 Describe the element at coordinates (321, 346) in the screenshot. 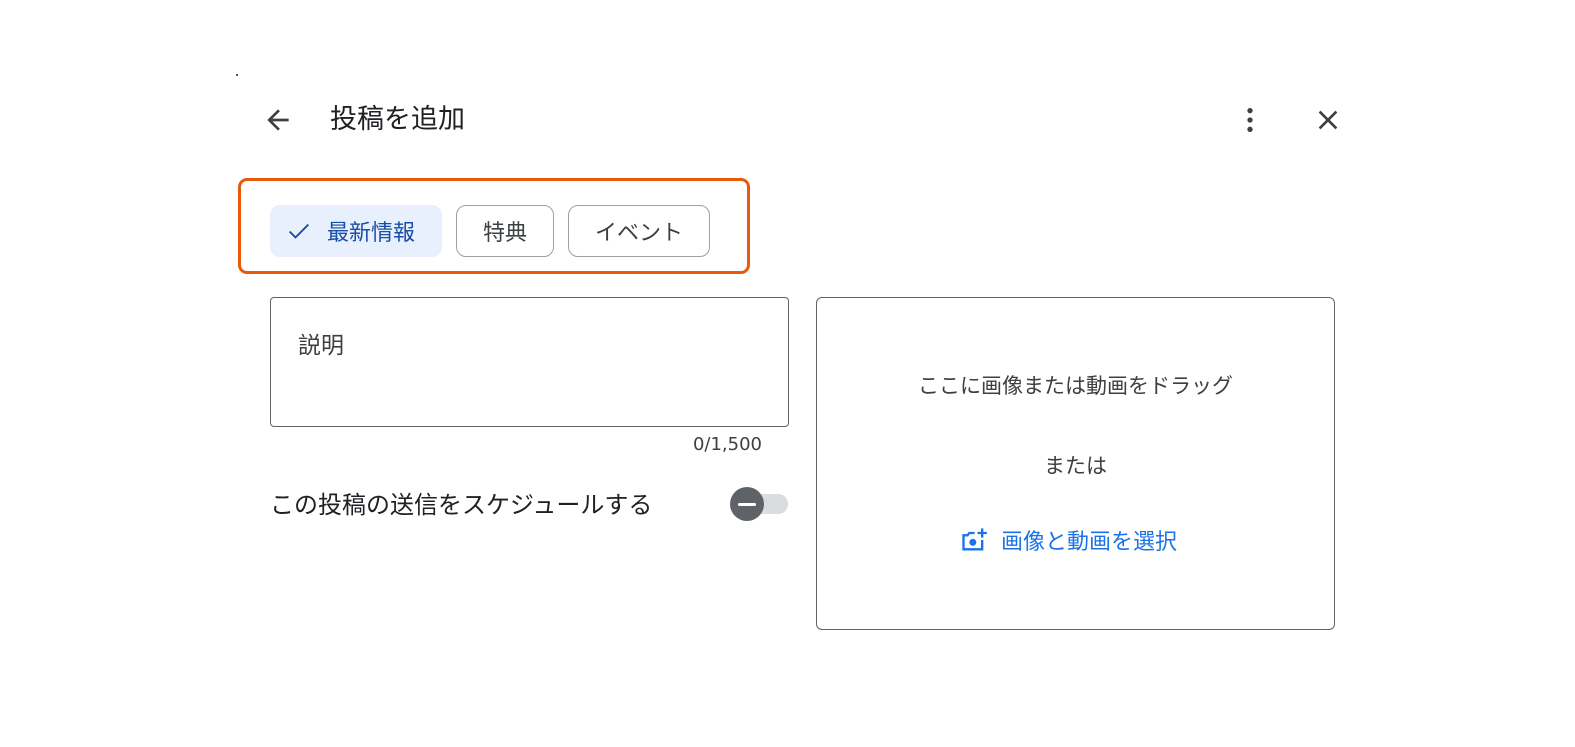

I see `description-label: 説明` at that location.